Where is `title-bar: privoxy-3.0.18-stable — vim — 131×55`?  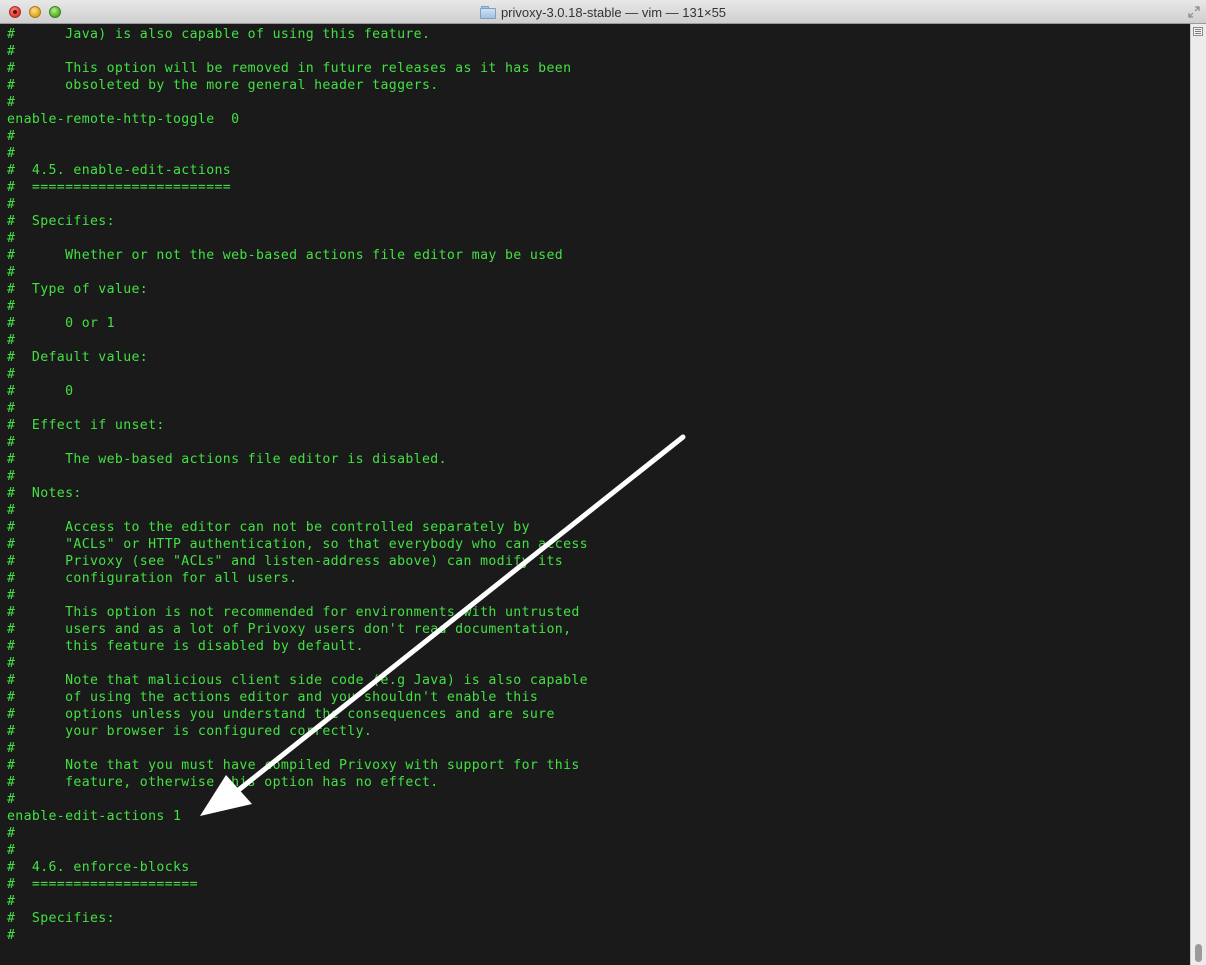 title-bar: privoxy-3.0.18-stable — vim — 131×55 is located at coordinates (603, 12).